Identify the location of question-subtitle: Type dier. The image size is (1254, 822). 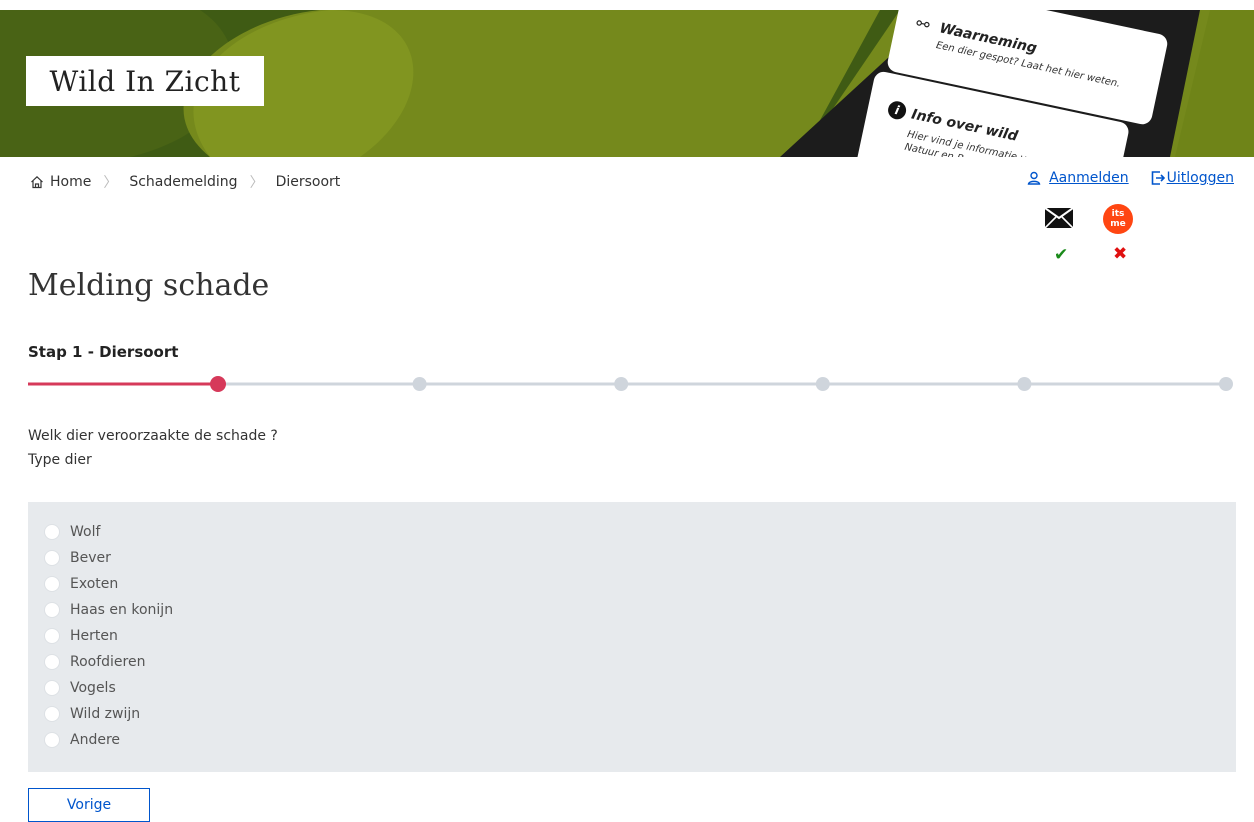
(60, 460).